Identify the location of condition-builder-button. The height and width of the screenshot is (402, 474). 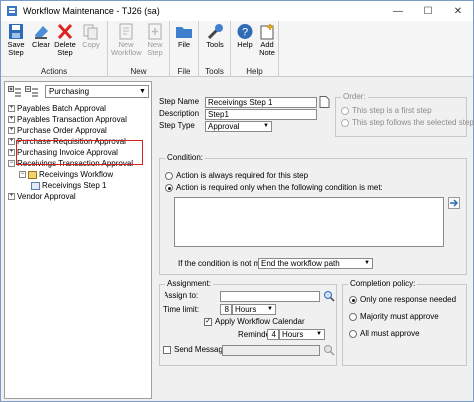
(454, 203).